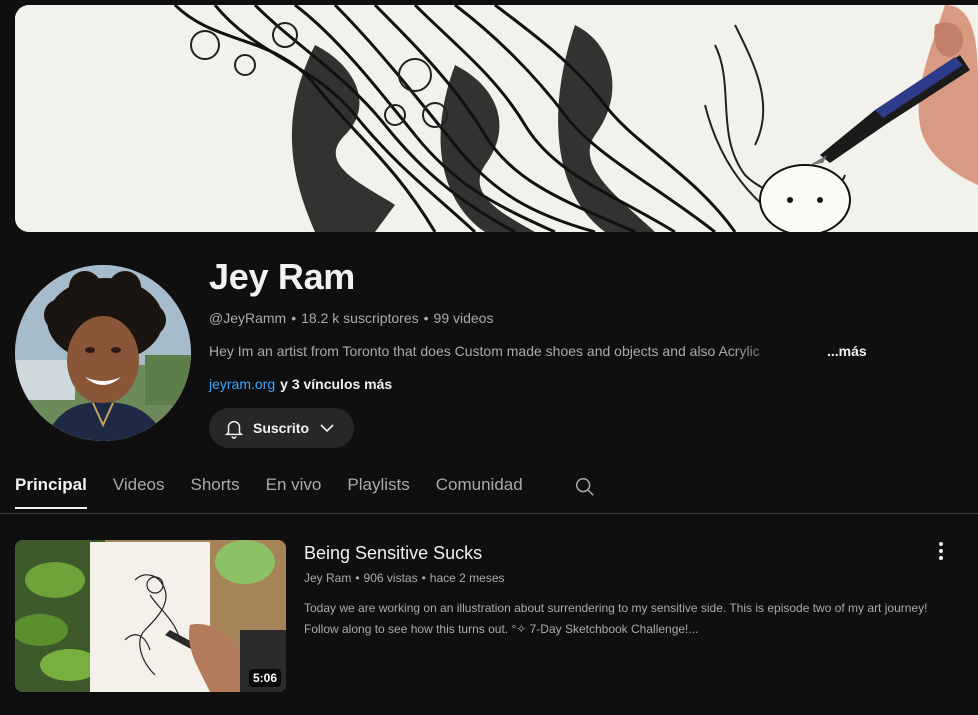  Describe the element at coordinates (467, 578) in the screenshot. I see `video-age: hace 2 meses` at that location.